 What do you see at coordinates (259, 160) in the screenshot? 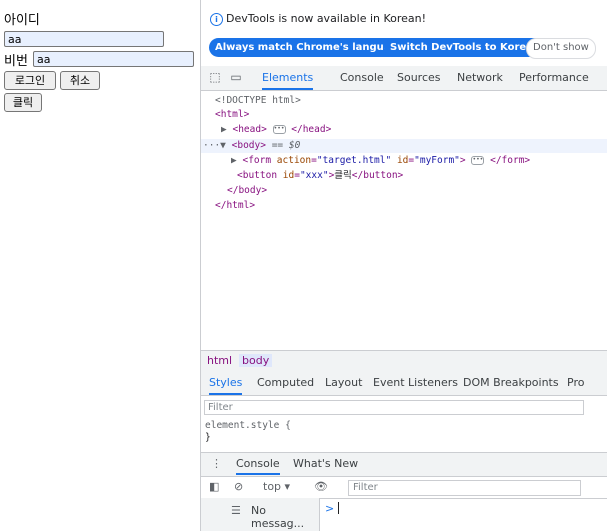
I see `dom-form-open: <form` at bounding box center [259, 160].